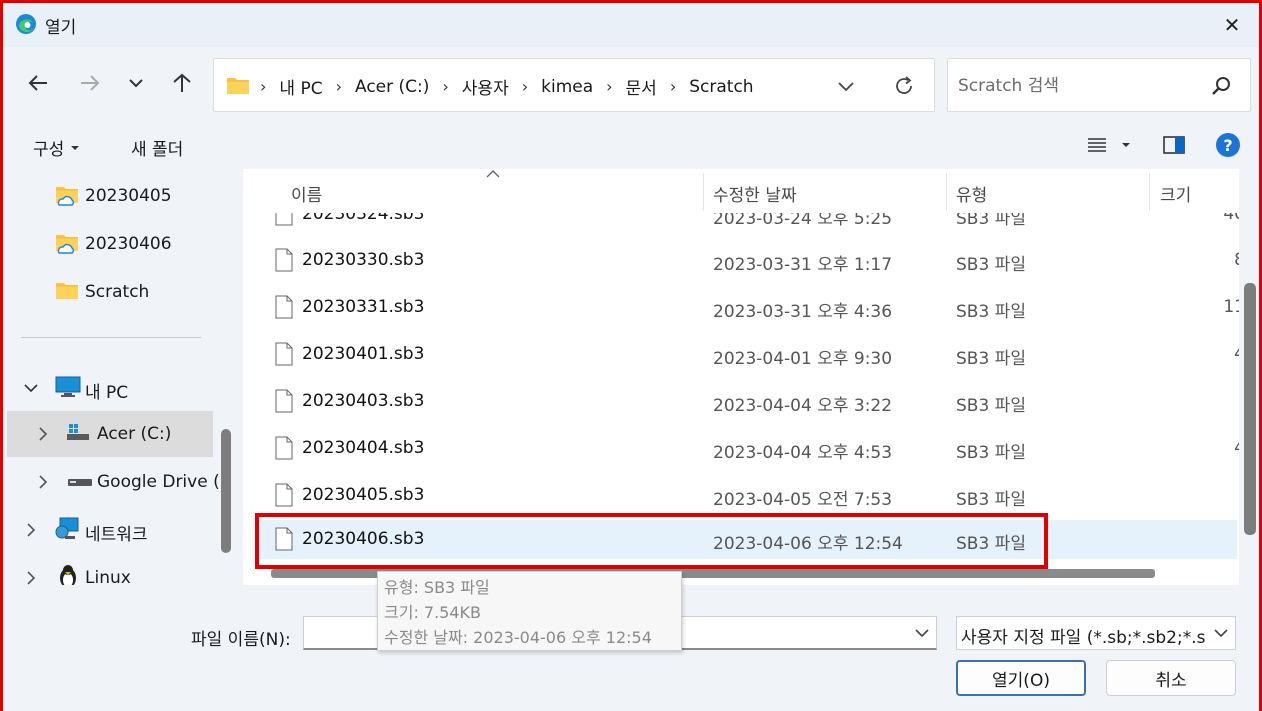 Image resolution: width=1262 pixels, height=711 pixels. I want to click on refresh-button, so click(904, 86).